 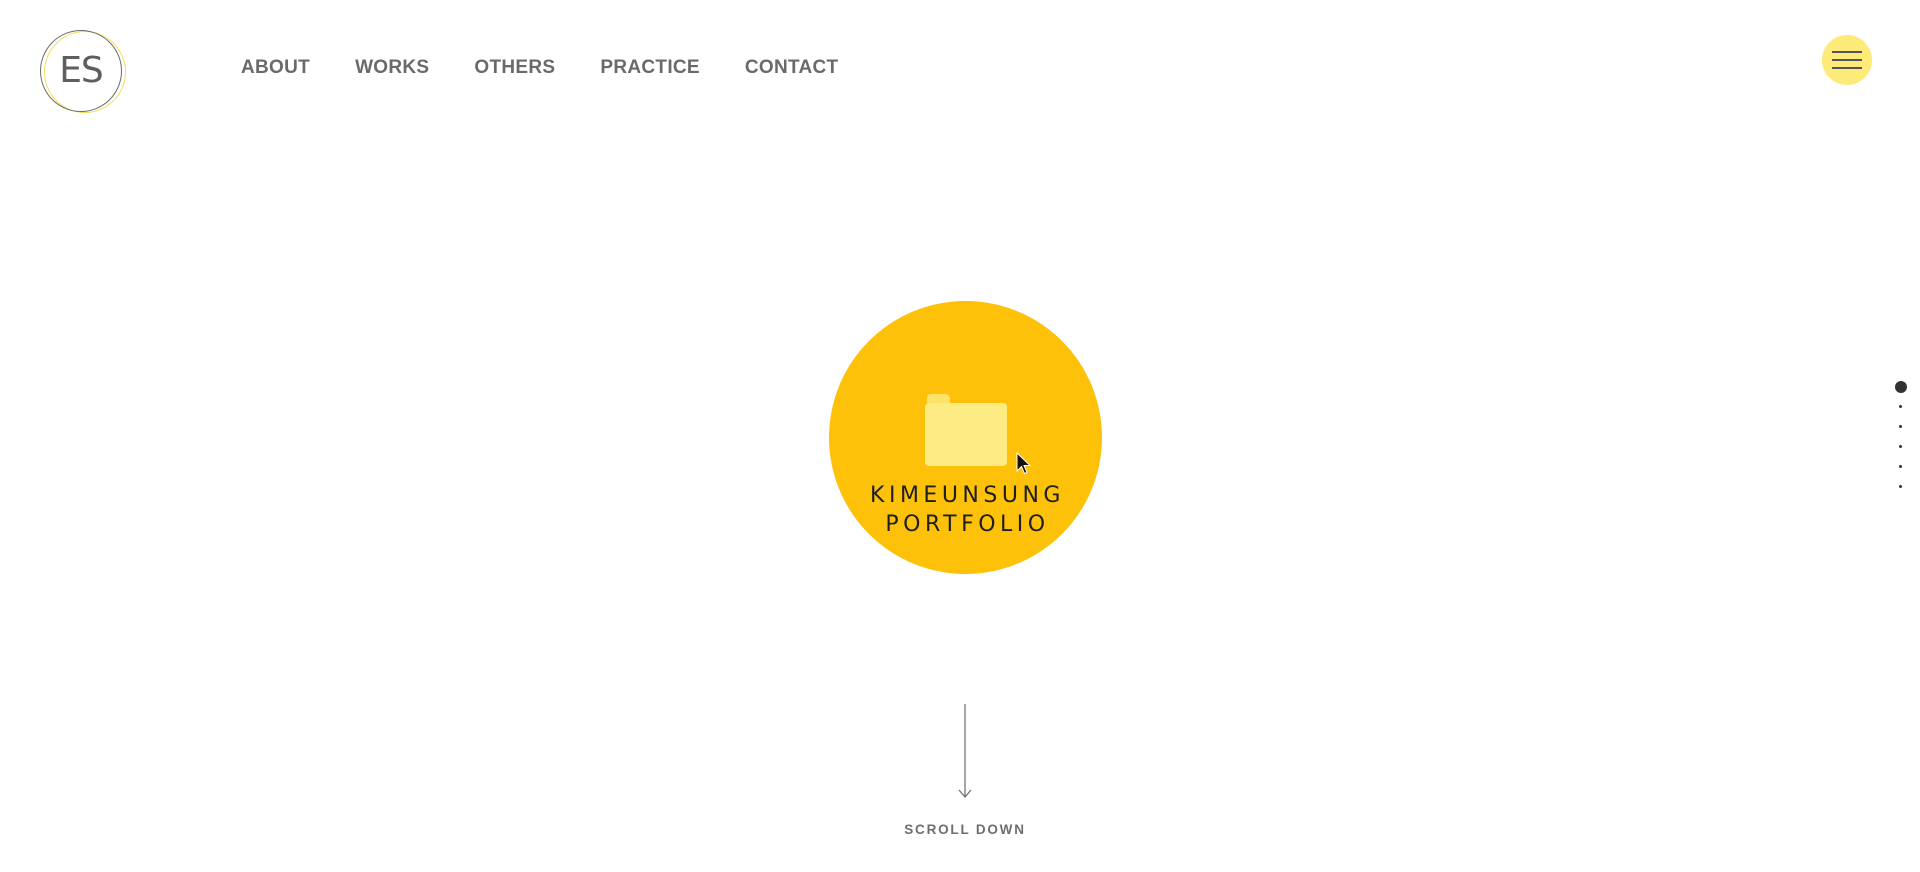 I want to click on nav-item-others: OTHERS, so click(x=514, y=68).